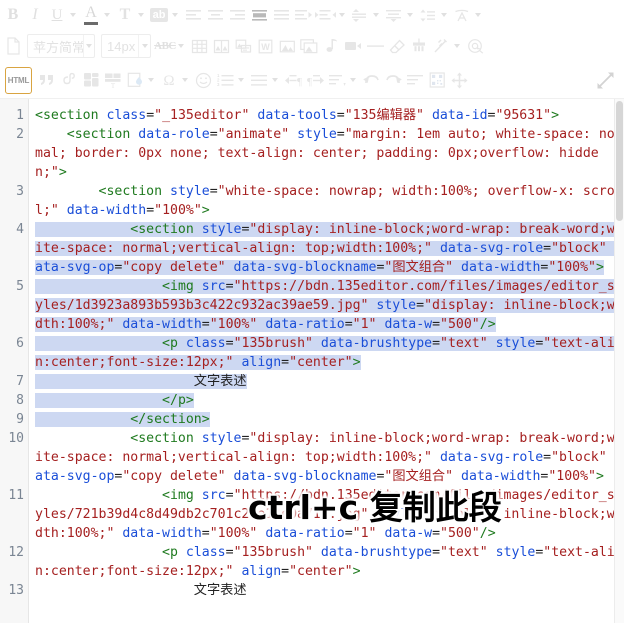 The width and height of the screenshot is (624, 623). What do you see at coordinates (293, 80) in the screenshot?
I see `ltr-icon: ¶` at bounding box center [293, 80].